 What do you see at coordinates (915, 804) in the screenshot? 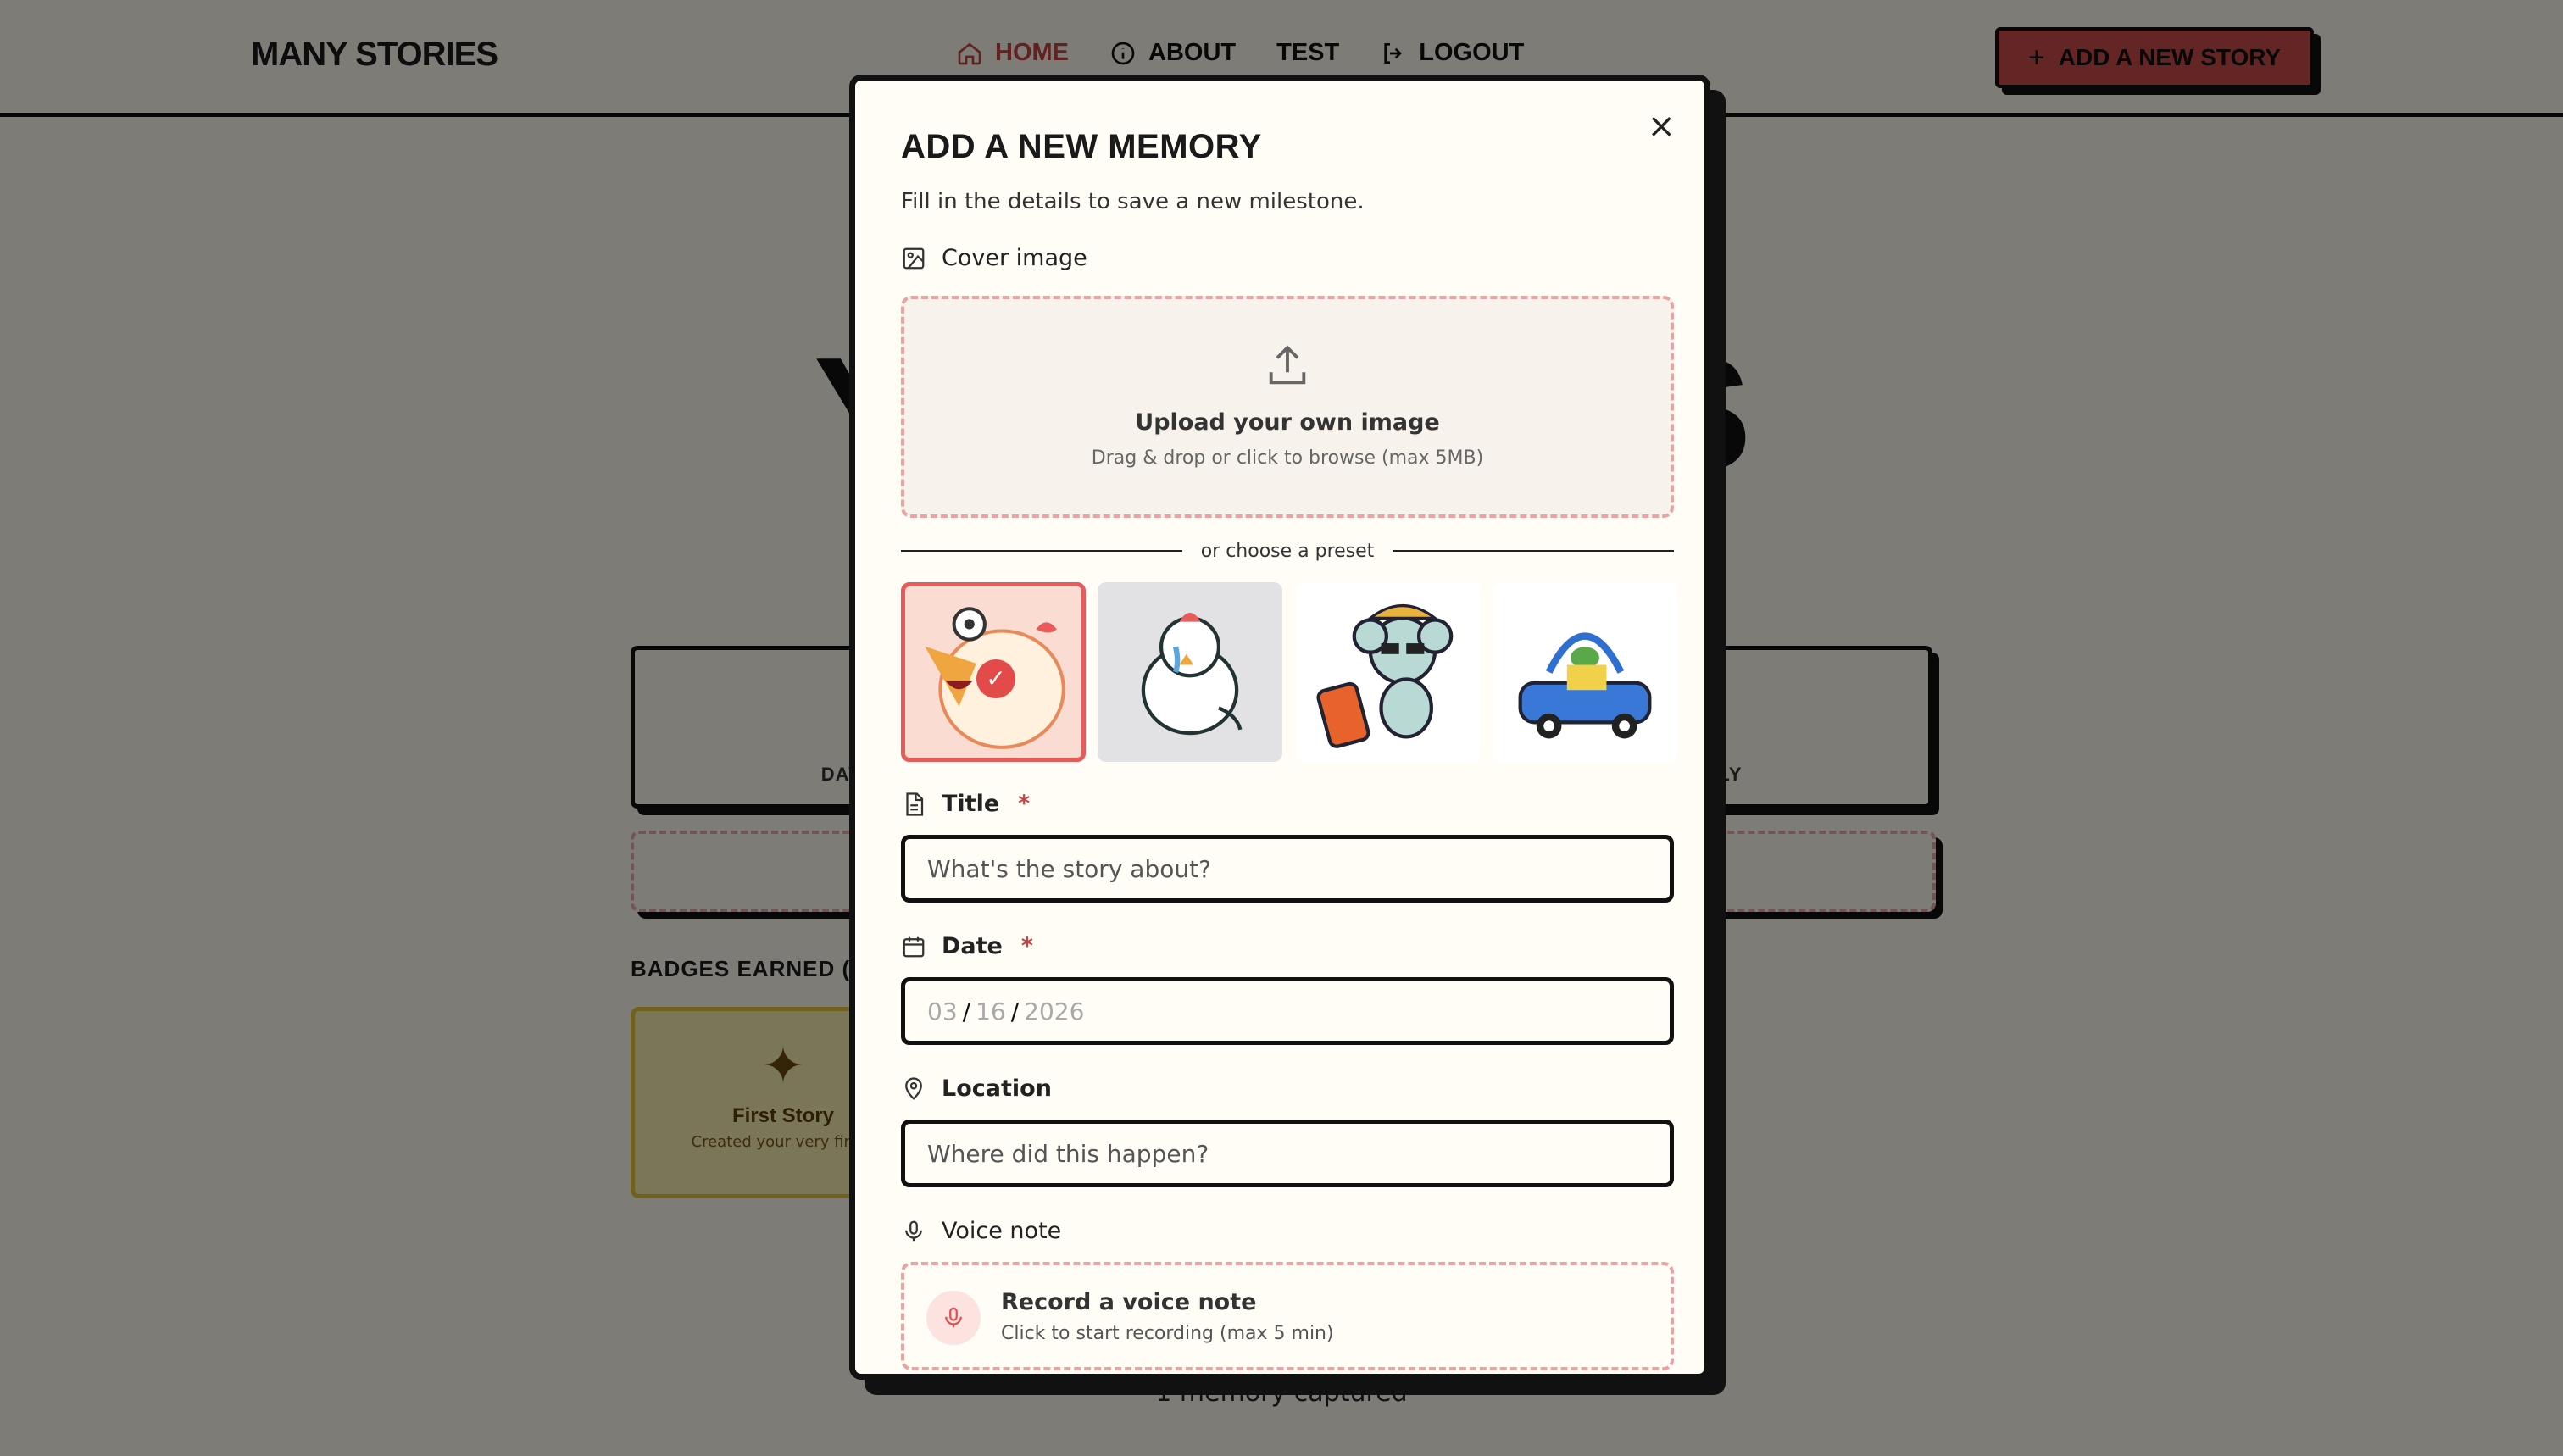
I see `document-icon` at bounding box center [915, 804].